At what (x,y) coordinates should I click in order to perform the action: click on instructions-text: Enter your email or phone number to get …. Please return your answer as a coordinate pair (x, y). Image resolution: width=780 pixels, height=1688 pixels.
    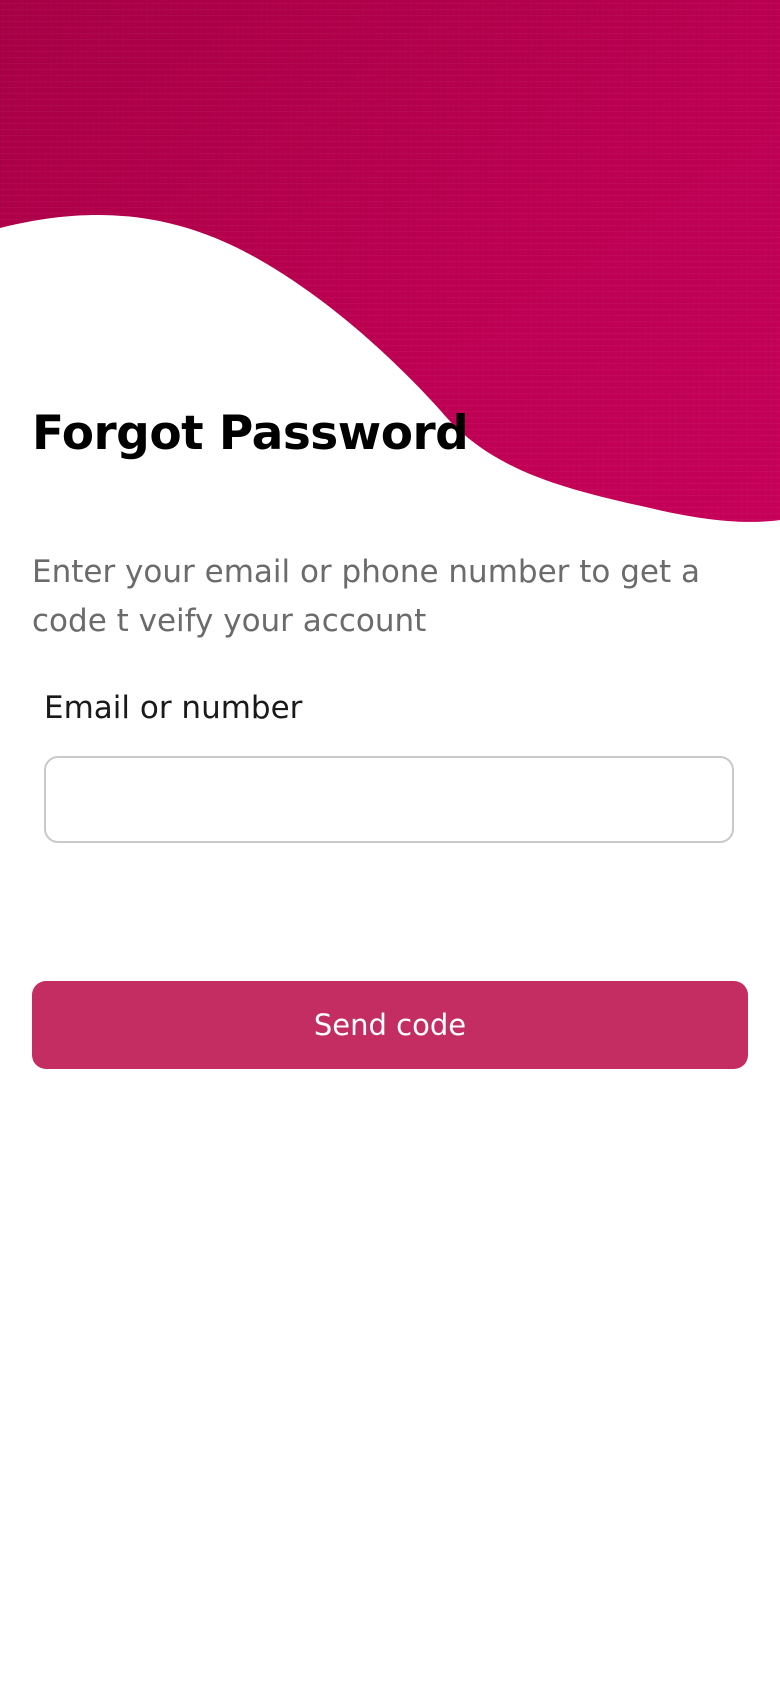
    Looking at the image, I should click on (366, 596).